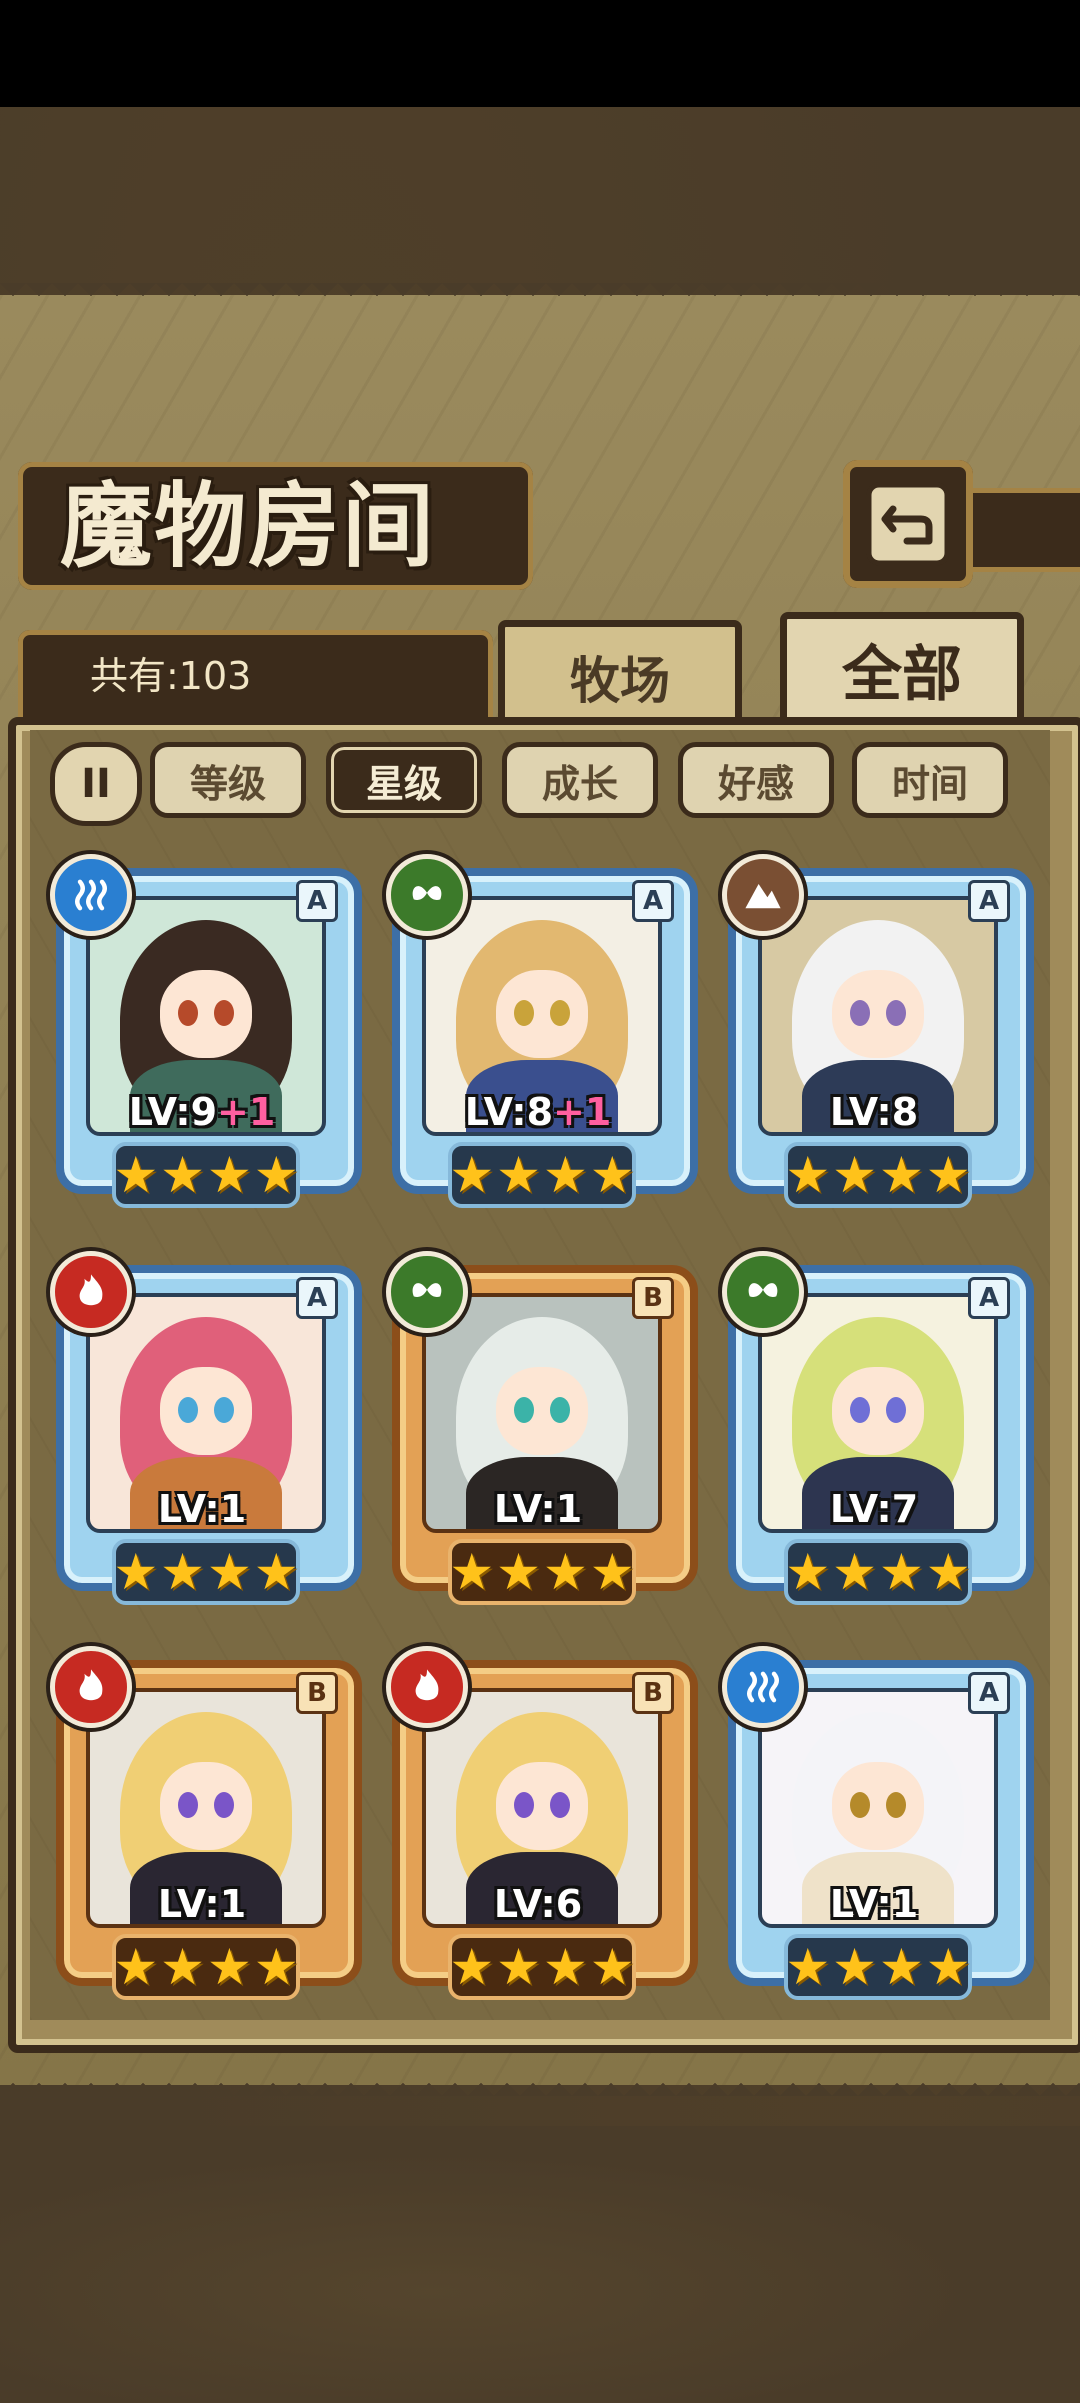 This screenshot has width=1080, height=2403. Describe the element at coordinates (541, 1822) in the screenshot. I see `monster-card: B LV:6 ★ ★ ★ ★` at that location.